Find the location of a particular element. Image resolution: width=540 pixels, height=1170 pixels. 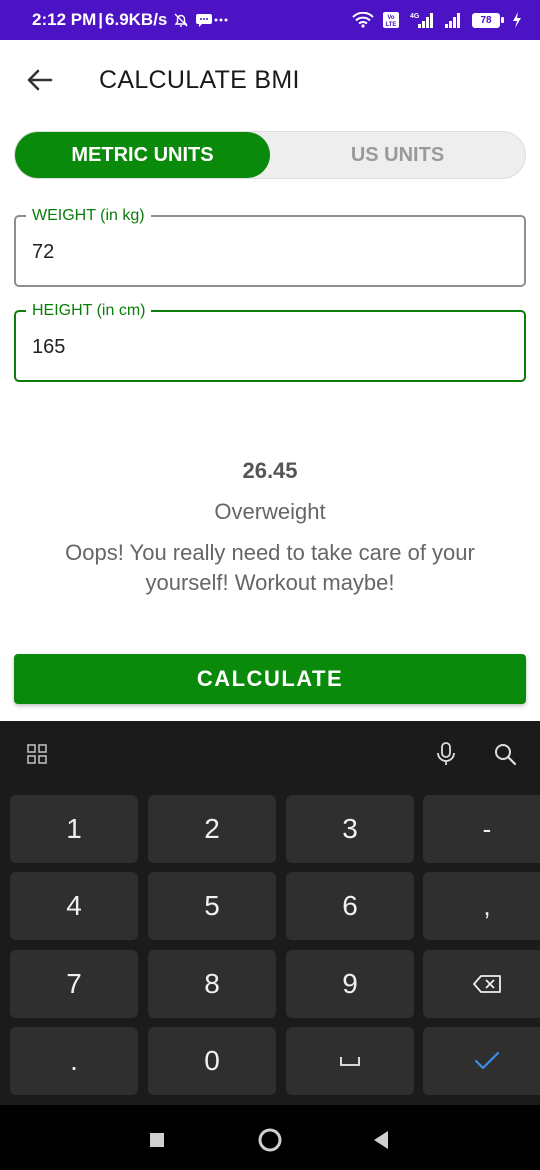

key-7: 7 is located at coordinates (74, 984).